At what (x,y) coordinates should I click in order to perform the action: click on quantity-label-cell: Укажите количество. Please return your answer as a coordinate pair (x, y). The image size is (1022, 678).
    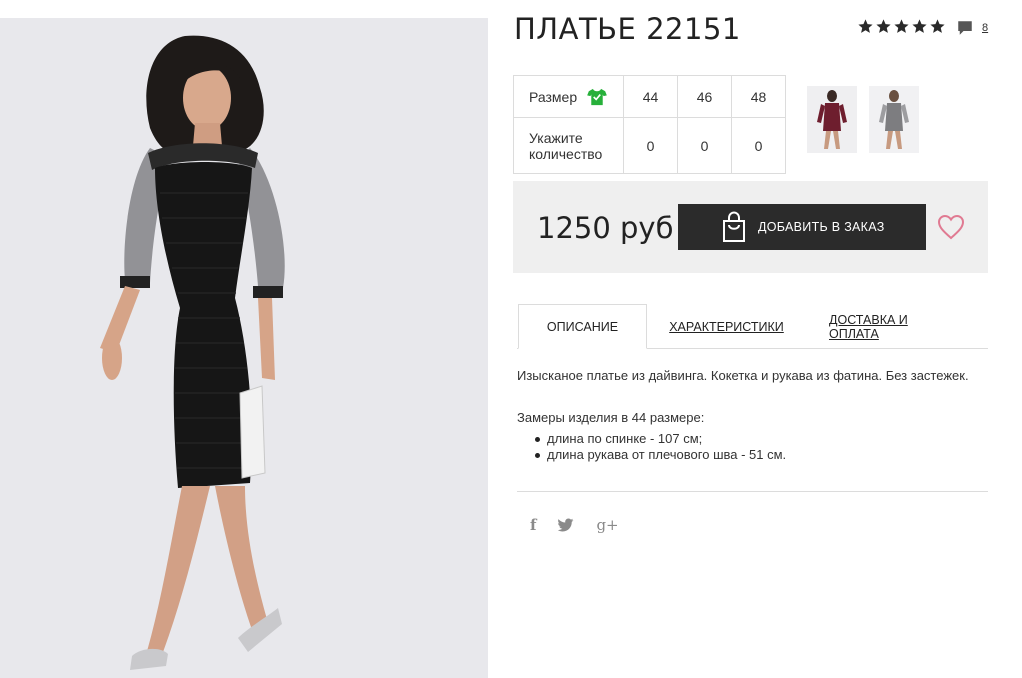
    Looking at the image, I should click on (568, 145).